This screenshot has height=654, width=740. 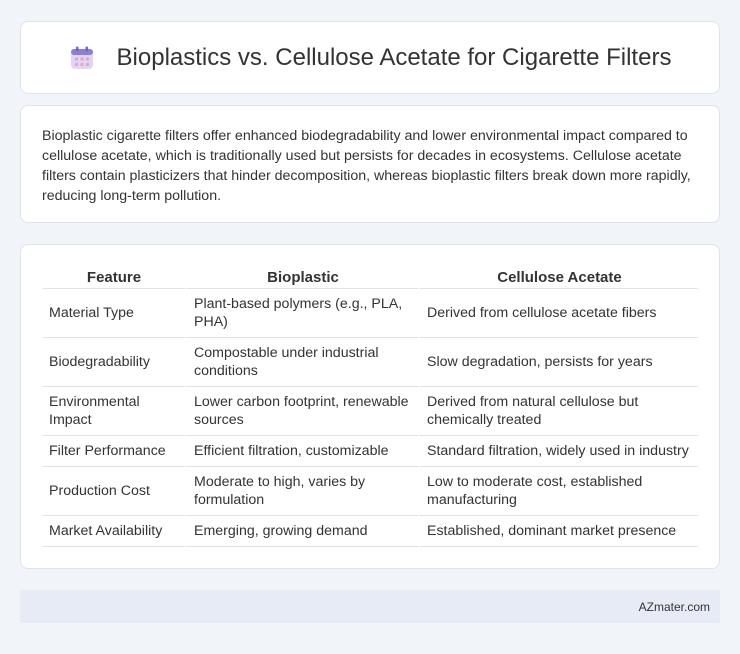 What do you see at coordinates (114, 531) in the screenshot?
I see `table-cell-feature: Market Availability` at bounding box center [114, 531].